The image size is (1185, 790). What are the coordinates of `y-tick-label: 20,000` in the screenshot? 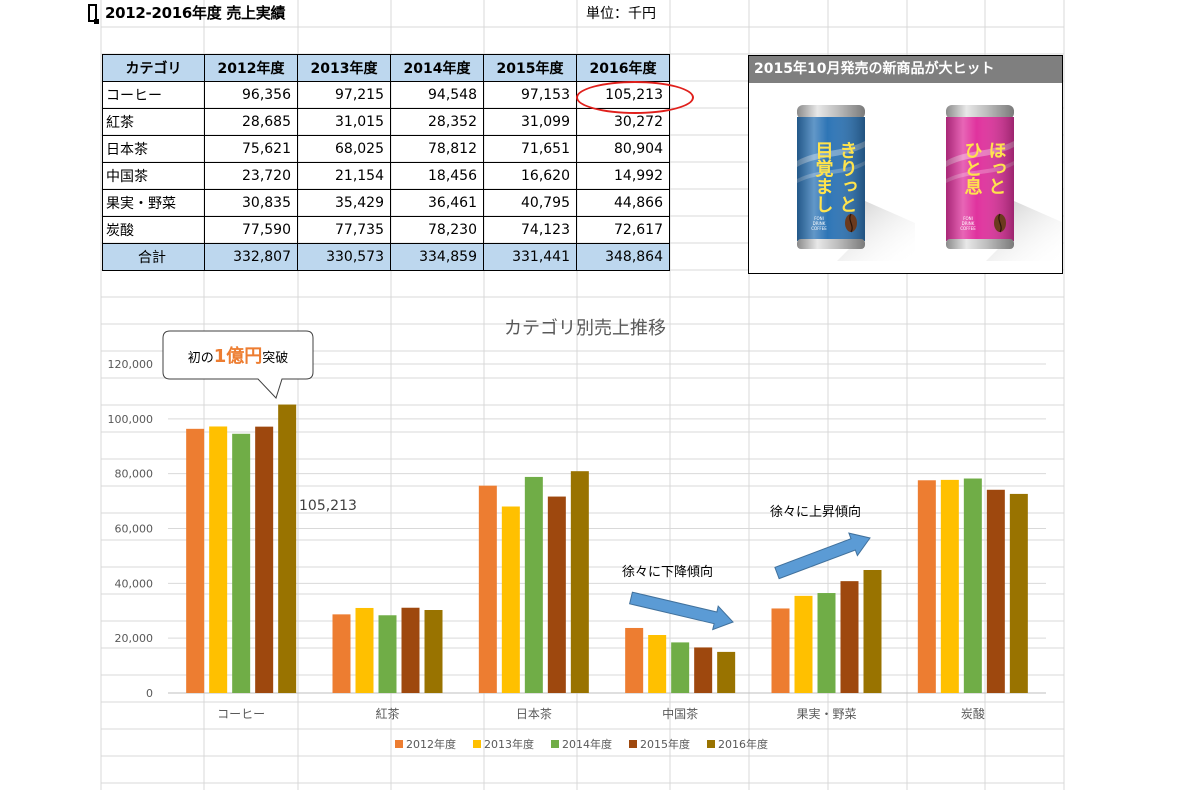 It's located at (134, 638).